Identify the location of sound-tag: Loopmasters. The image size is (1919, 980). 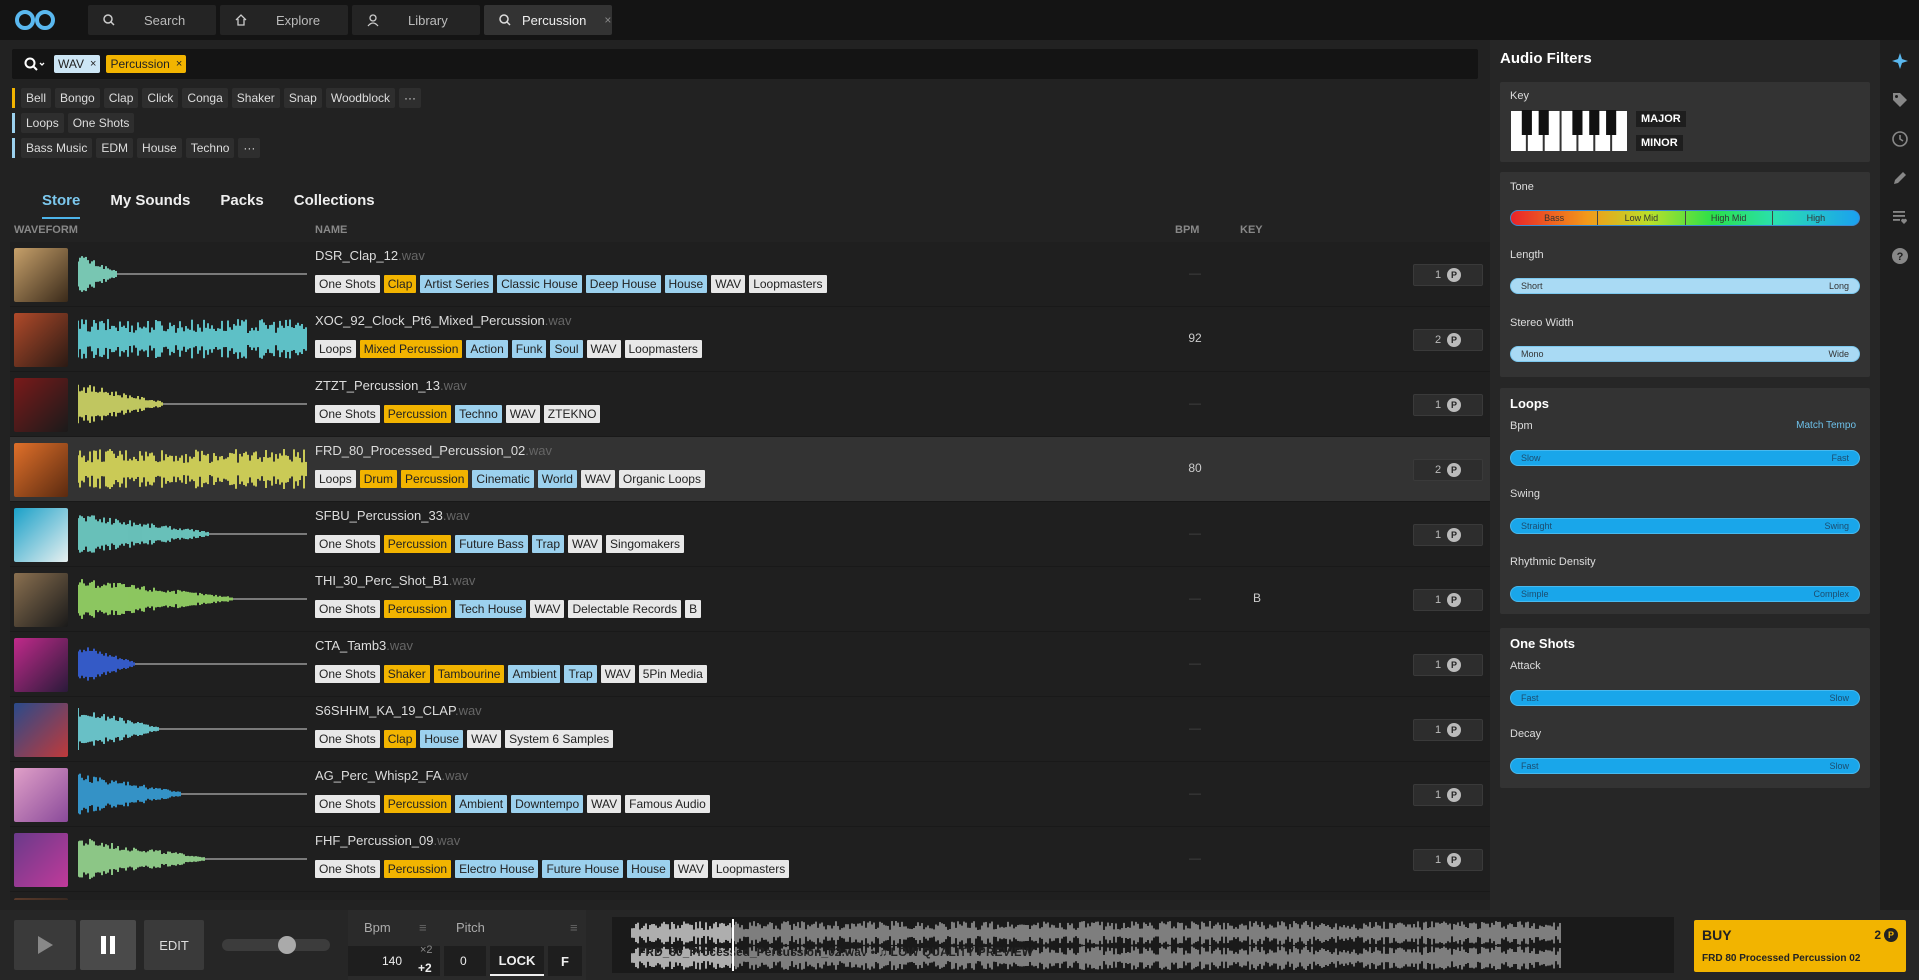
(750, 869).